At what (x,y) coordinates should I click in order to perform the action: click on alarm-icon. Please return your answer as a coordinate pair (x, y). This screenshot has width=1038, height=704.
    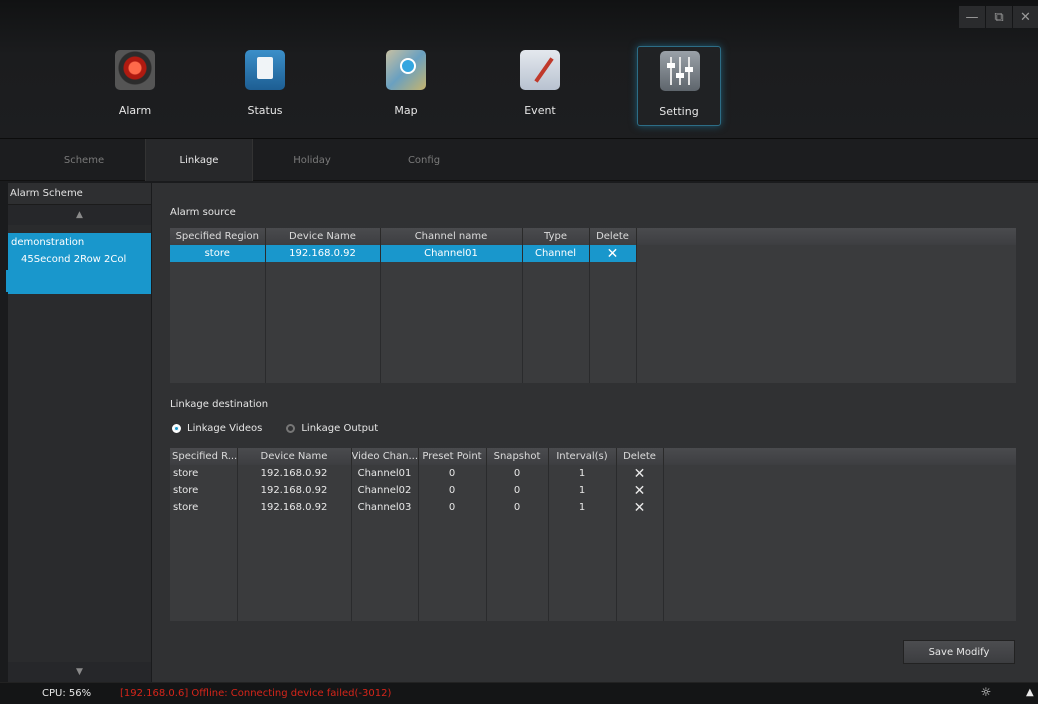
    Looking at the image, I should click on (135, 70).